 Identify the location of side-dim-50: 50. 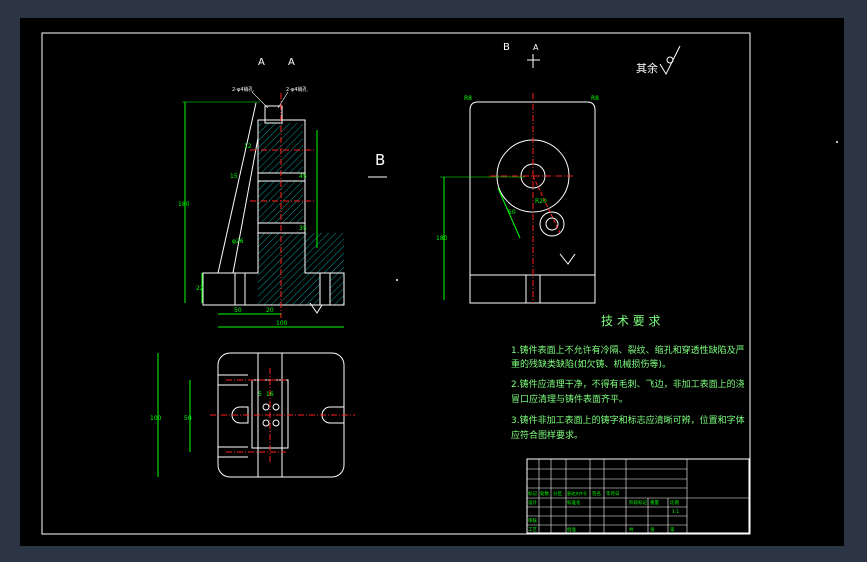
(512, 212).